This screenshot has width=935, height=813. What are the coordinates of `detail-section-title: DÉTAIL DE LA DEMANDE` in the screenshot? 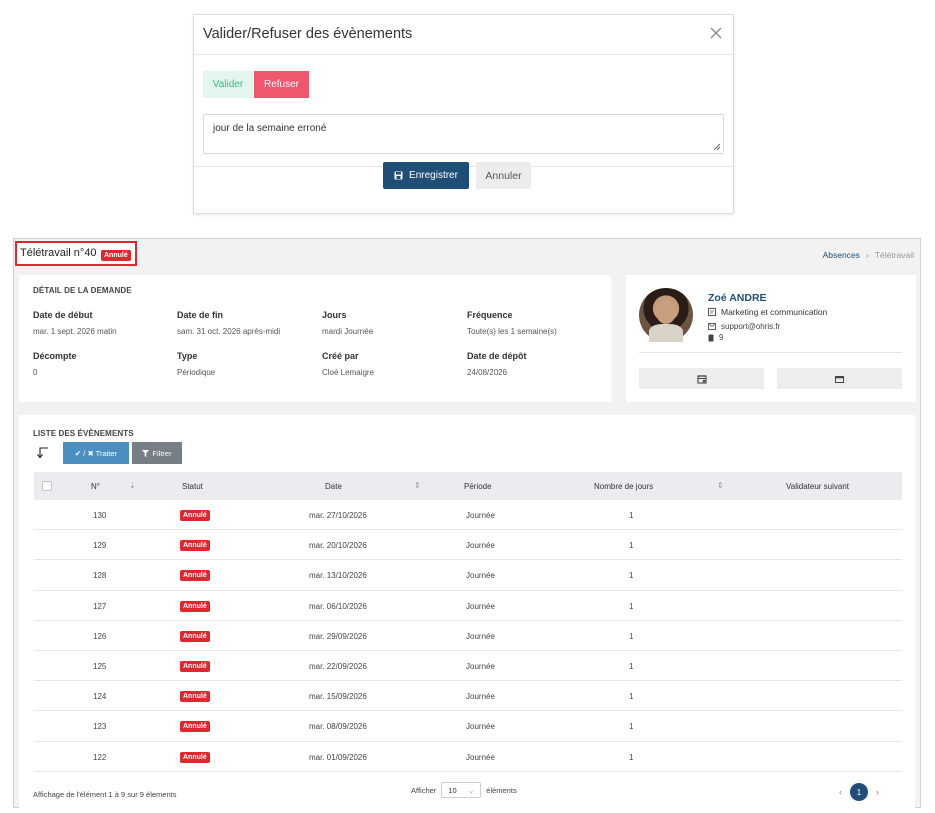 It's located at (82, 290).